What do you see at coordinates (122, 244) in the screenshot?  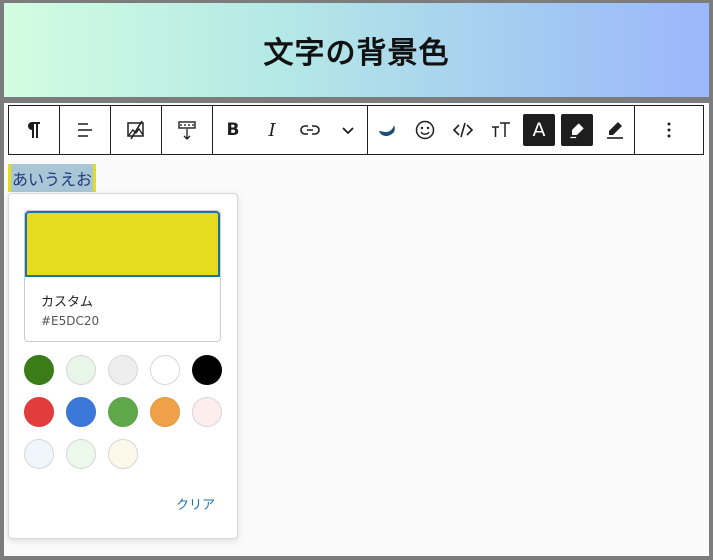 I see `custom-color-preview` at bounding box center [122, 244].